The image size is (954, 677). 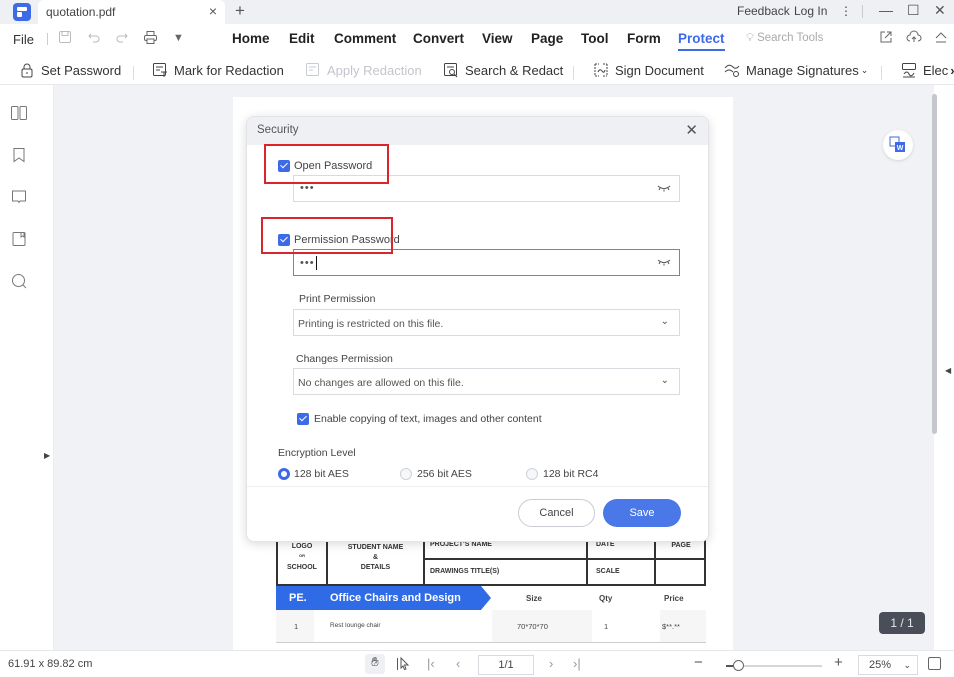 What do you see at coordinates (131, 12) in the screenshot?
I see `document-tab: quotation.pdf ×` at bounding box center [131, 12].